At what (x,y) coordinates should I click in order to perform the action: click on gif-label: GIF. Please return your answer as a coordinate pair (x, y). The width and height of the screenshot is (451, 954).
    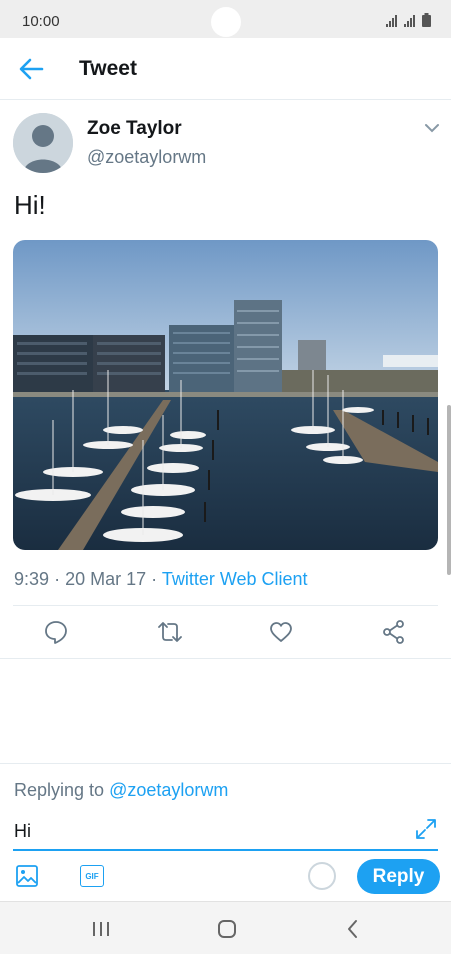
    Looking at the image, I should click on (92, 876).